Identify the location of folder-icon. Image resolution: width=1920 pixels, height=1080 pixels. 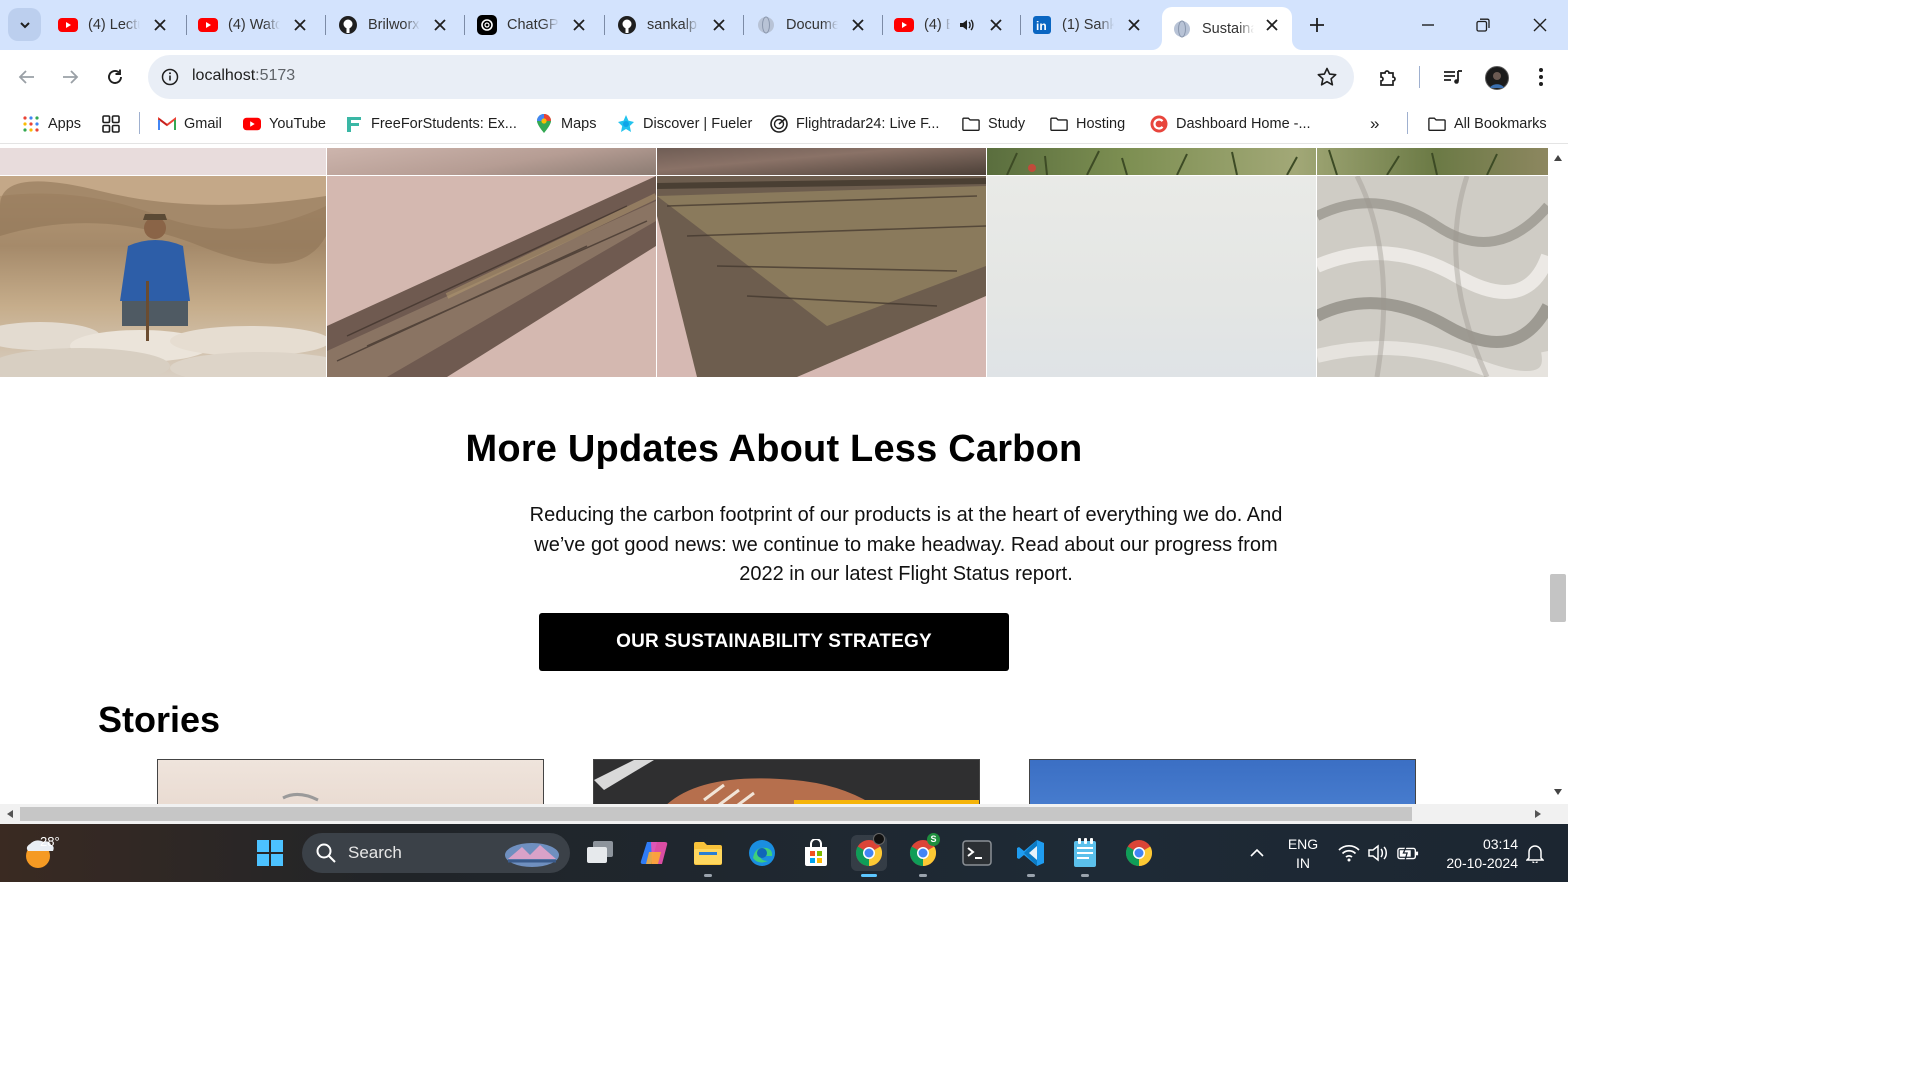
(708, 853).